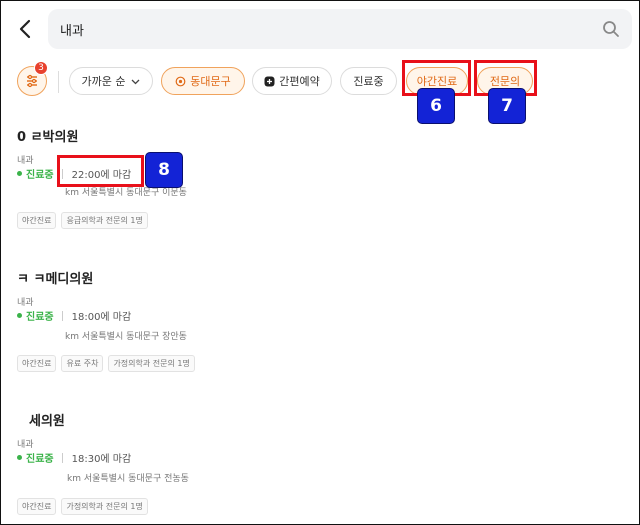 This screenshot has width=640, height=525. What do you see at coordinates (128, 479) in the screenshot?
I see `clinic-address: km 서울특별시 동대문구 전농동` at bounding box center [128, 479].